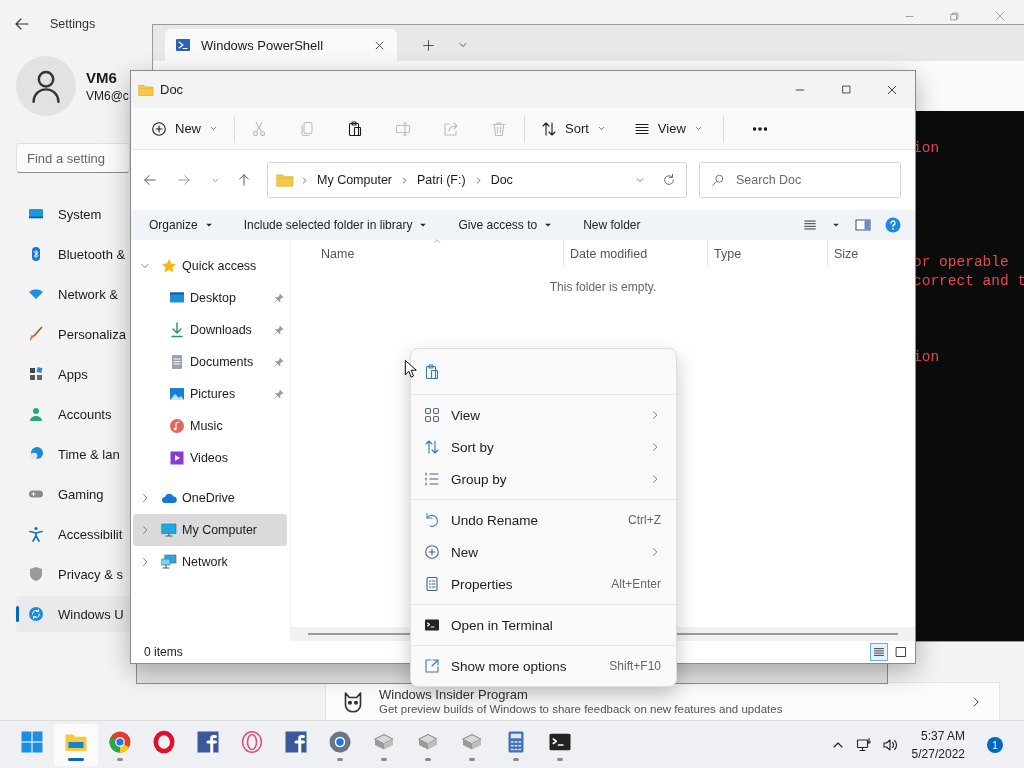 The height and width of the screenshot is (768, 1024). I want to click on address-bar: My Computer Patri (F:) Doc, so click(477, 180).